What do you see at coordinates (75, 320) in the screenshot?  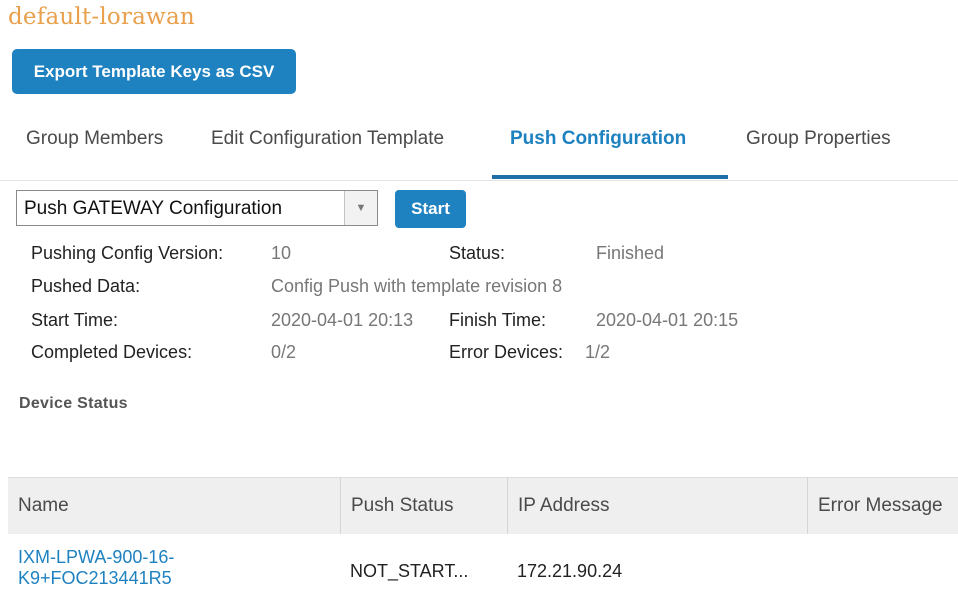 I see `start-time-label: Start Time:` at bounding box center [75, 320].